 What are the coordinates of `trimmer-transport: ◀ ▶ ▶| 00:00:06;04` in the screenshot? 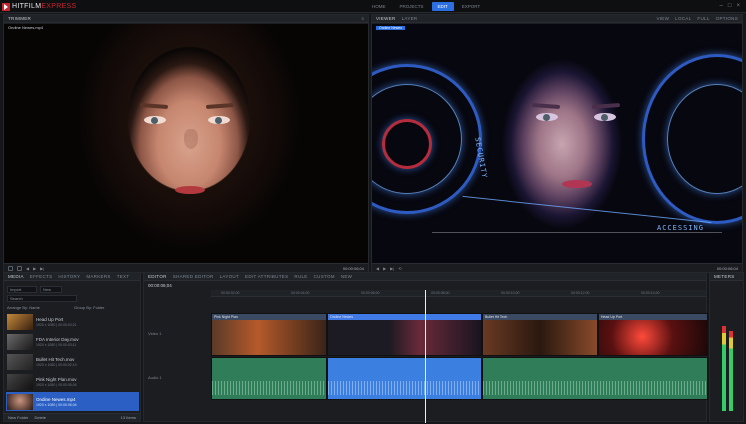 It's located at (186, 267).